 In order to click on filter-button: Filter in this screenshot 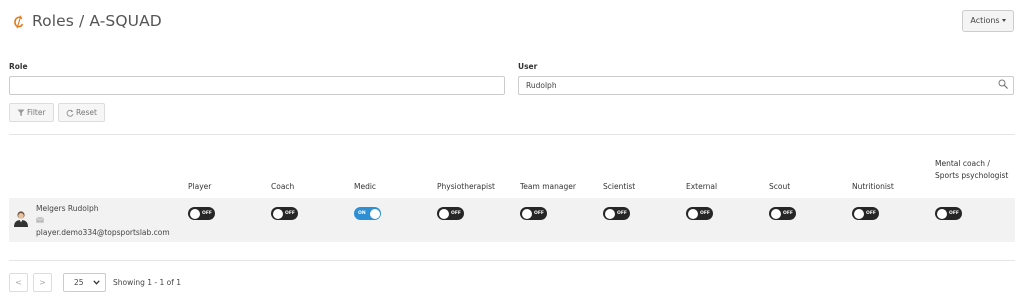, I will do `click(31, 112)`.